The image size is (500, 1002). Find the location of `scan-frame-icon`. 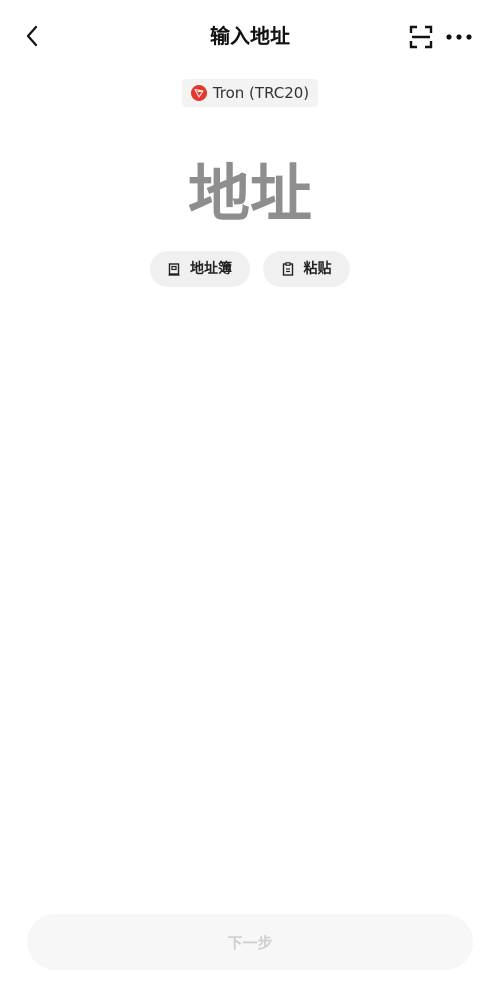

scan-frame-icon is located at coordinates (421, 37).